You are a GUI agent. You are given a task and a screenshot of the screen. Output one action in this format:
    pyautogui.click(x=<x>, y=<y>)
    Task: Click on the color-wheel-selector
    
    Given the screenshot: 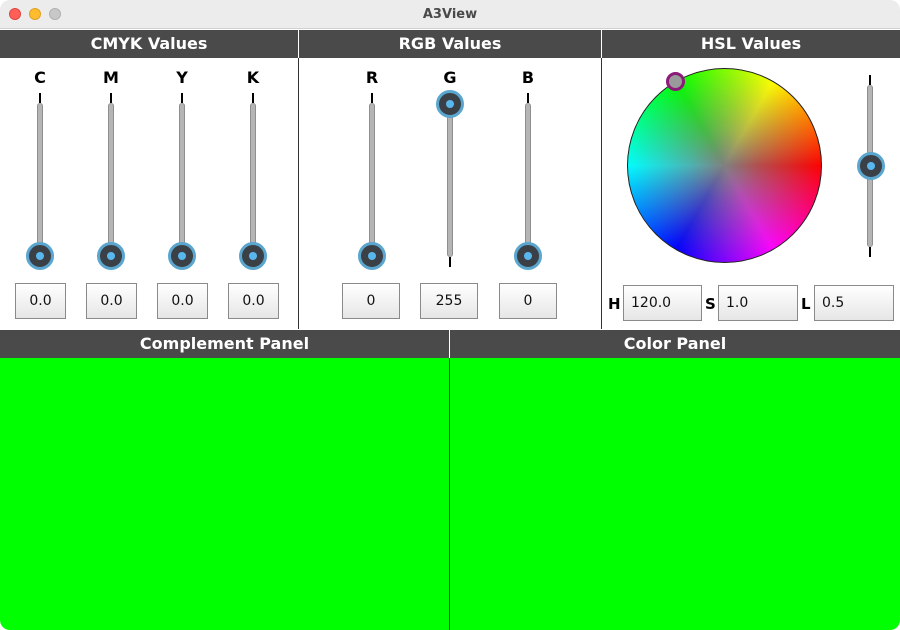 What is the action you would take?
    pyautogui.click(x=675, y=81)
    